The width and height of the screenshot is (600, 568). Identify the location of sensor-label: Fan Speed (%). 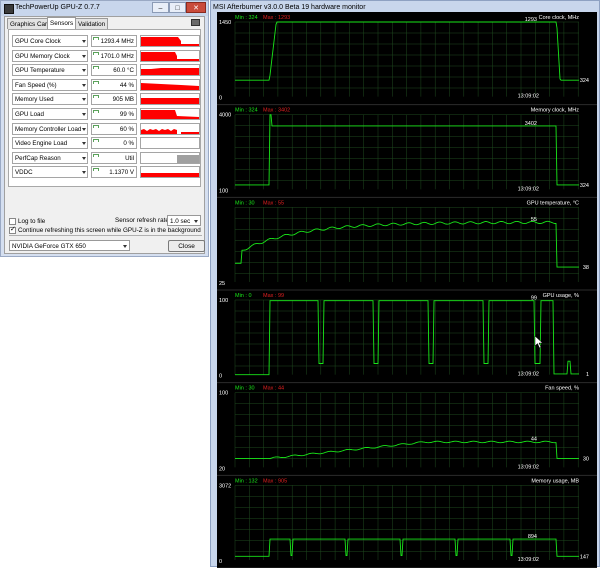
(36, 85).